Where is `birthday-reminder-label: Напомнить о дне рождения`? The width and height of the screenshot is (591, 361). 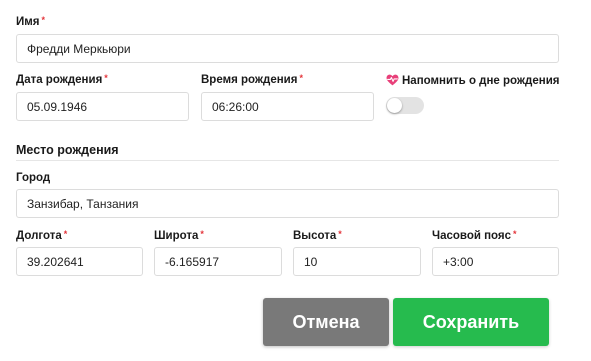
birthday-reminder-label: Напомнить о дне рождения is located at coordinates (481, 81).